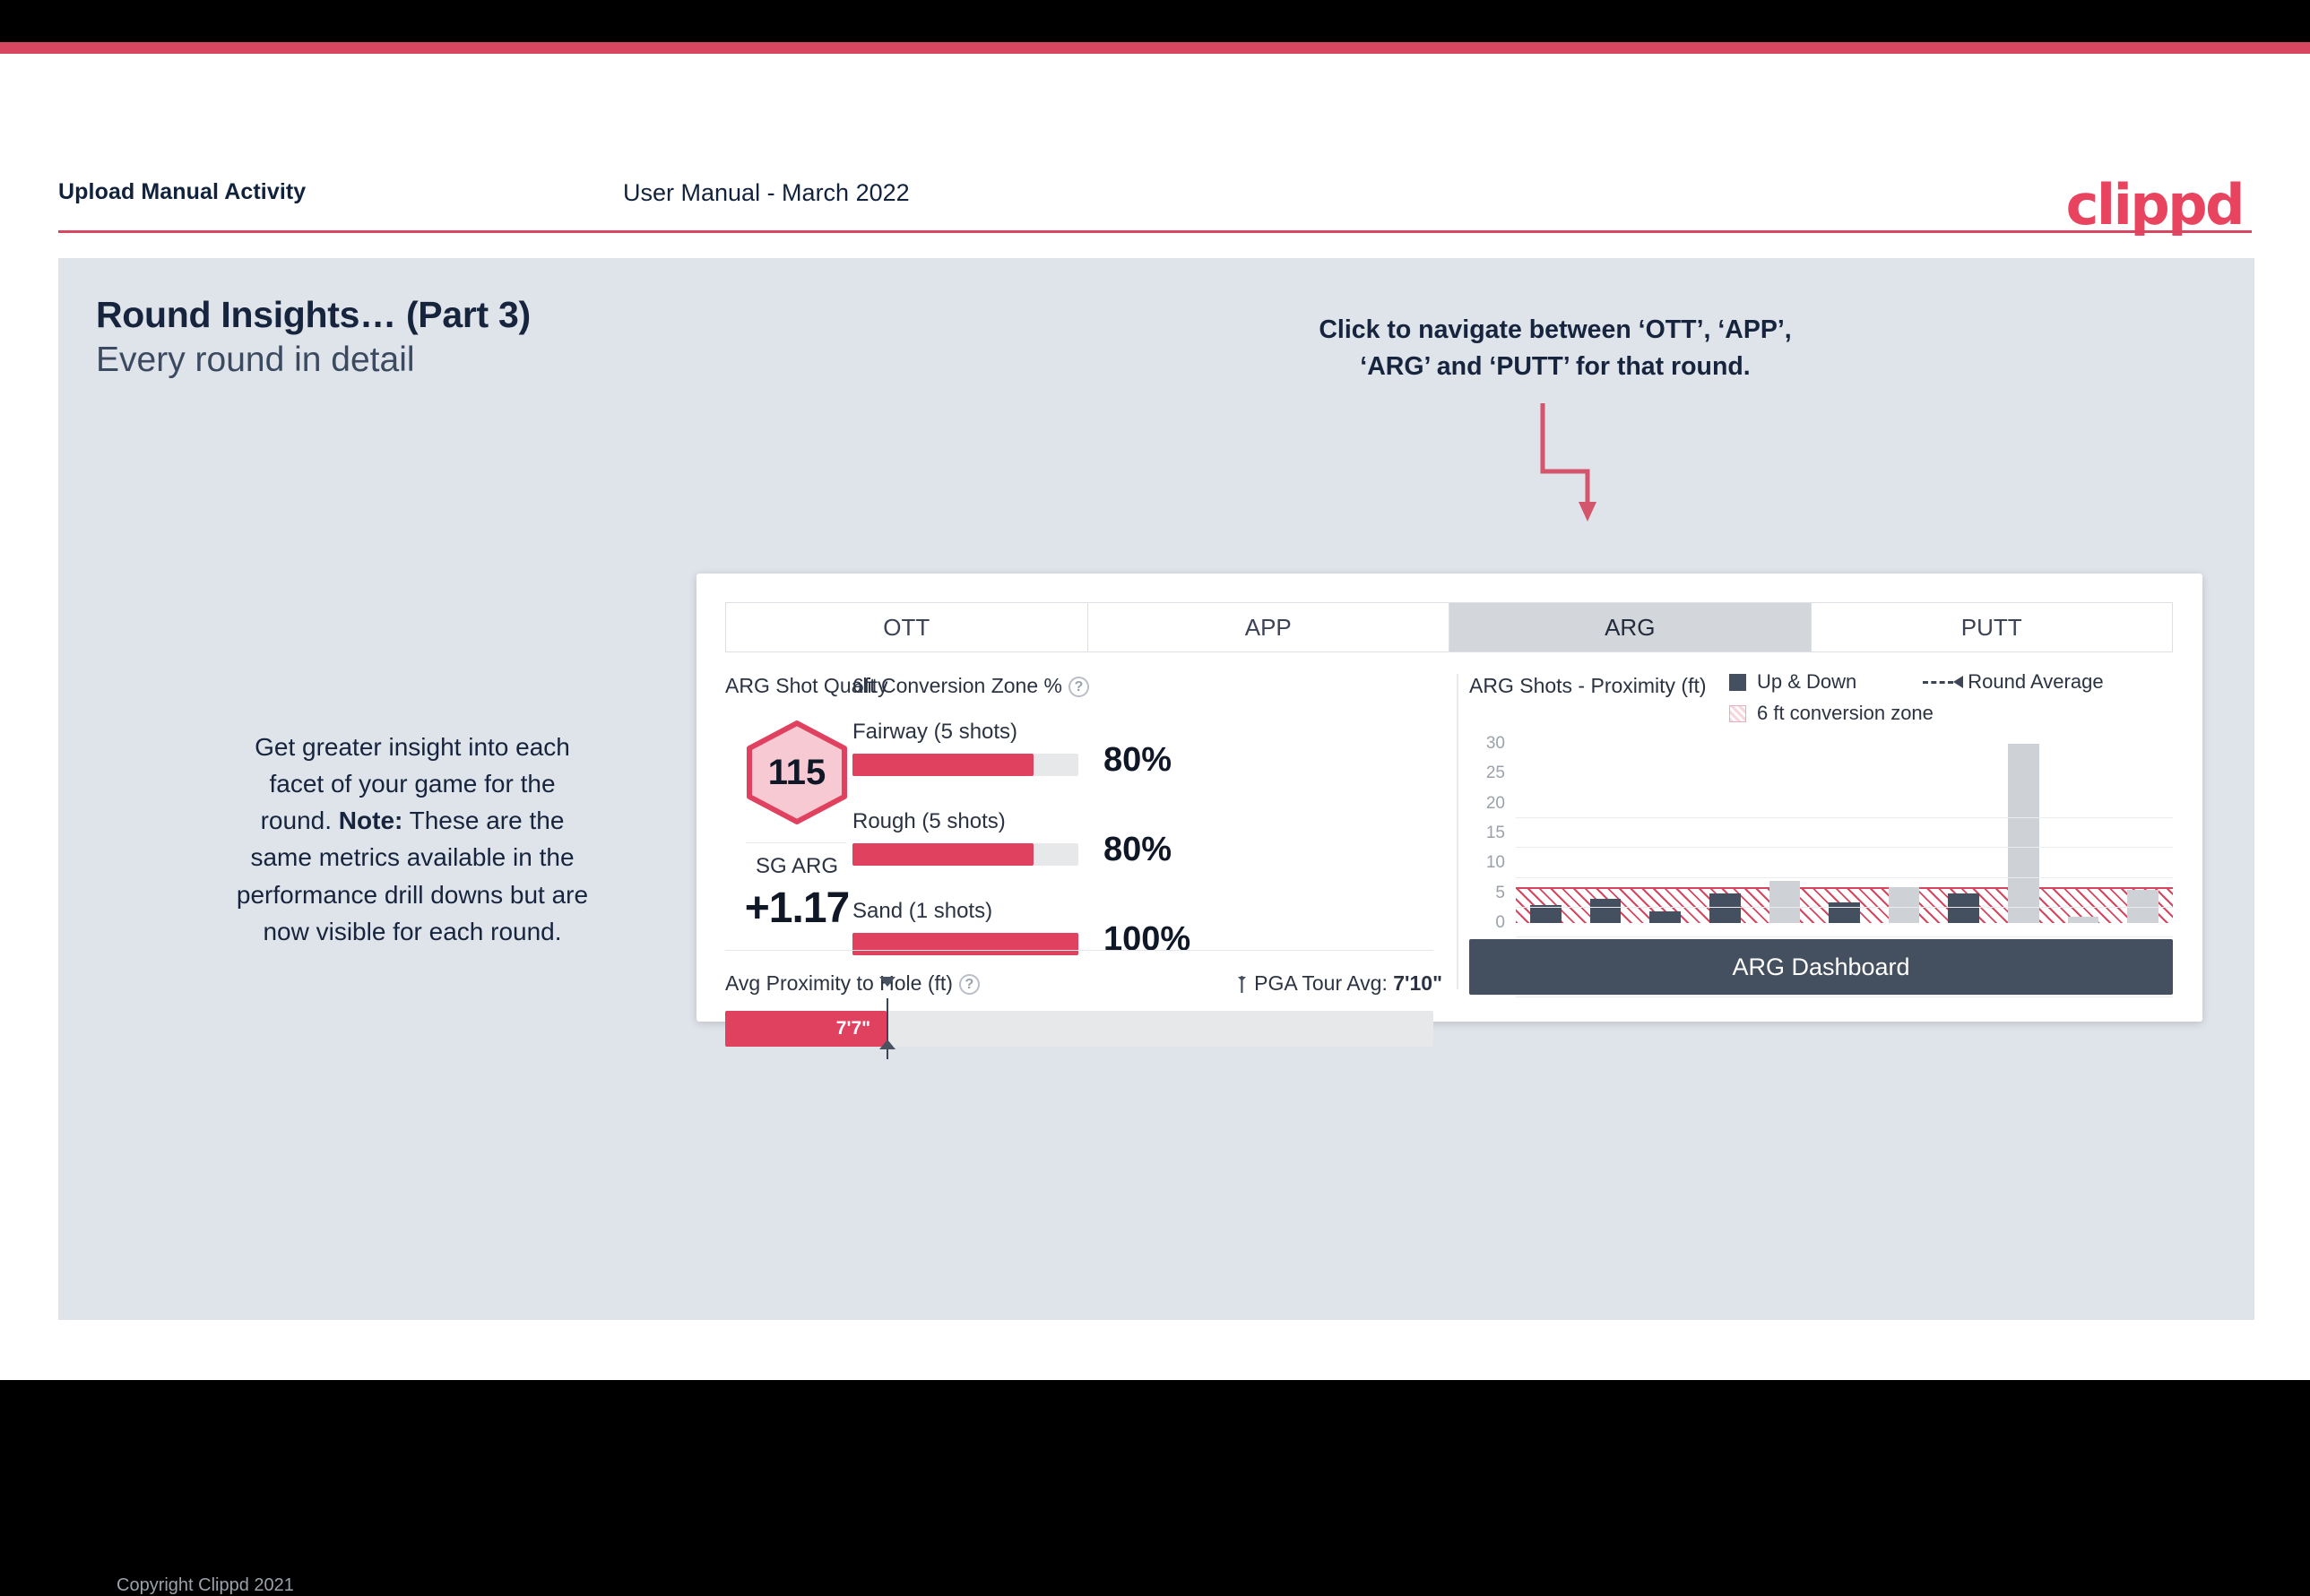 The height and width of the screenshot is (1596, 2310). Describe the element at coordinates (1991, 627) in the screenshot. I see `tab-putt: PUTT` at that location.